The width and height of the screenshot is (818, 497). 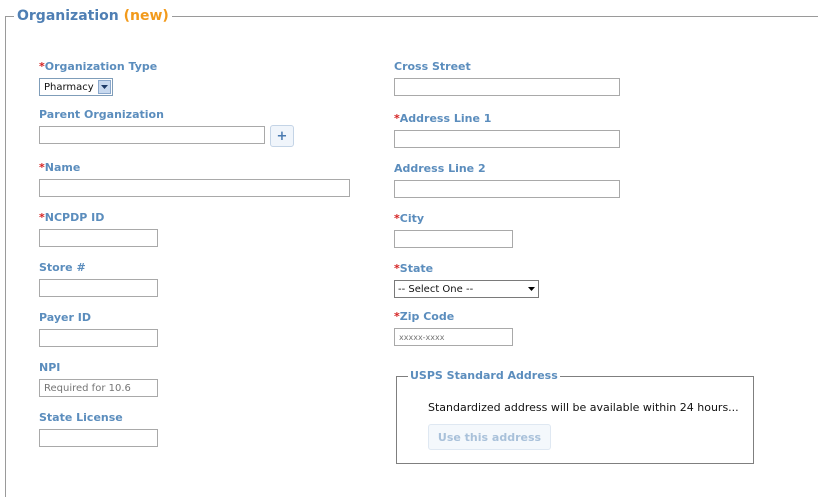 I want to click on state-select: -- Select One --, so click(x=466, y=289).